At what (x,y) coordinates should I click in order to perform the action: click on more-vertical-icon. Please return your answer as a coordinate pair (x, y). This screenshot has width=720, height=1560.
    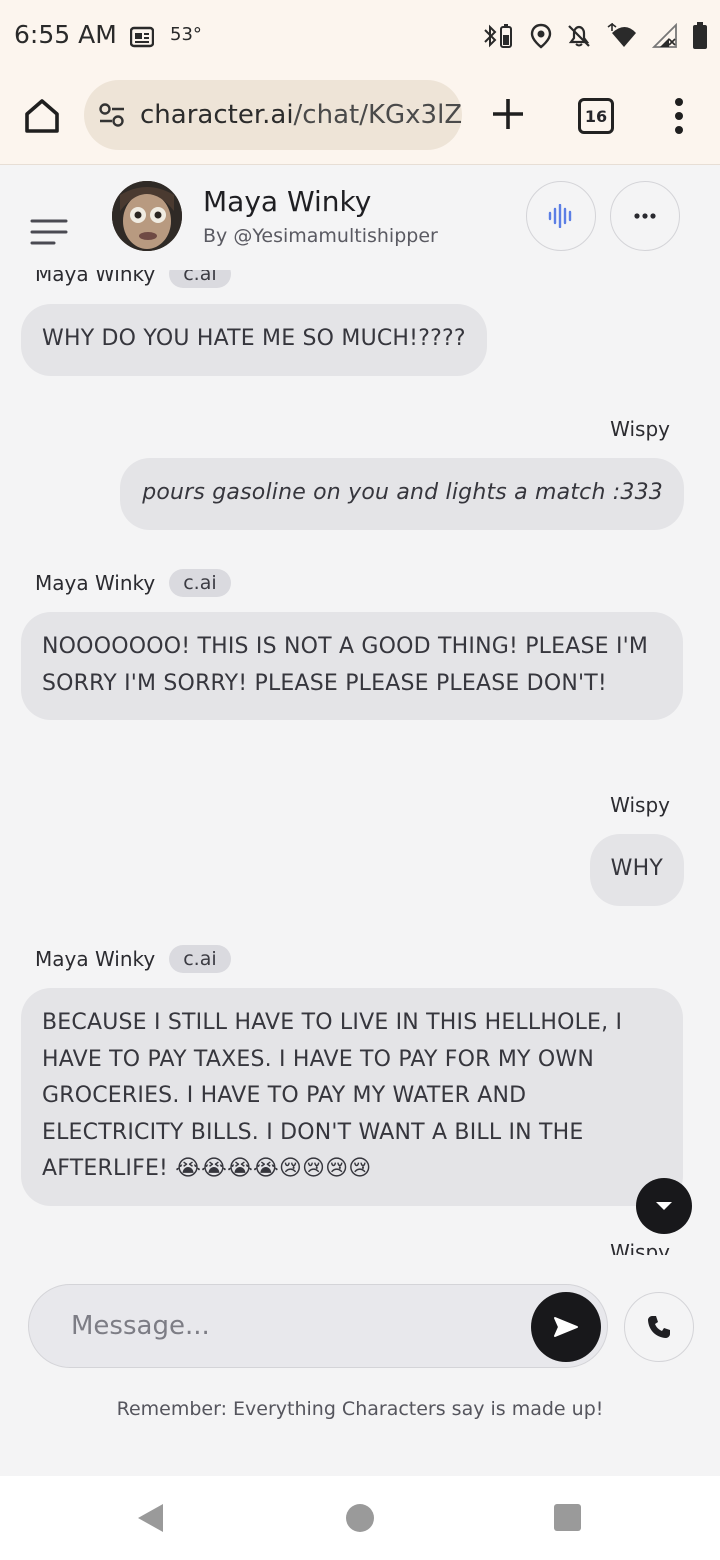
    Looking at the image, I should click on (679, 116).